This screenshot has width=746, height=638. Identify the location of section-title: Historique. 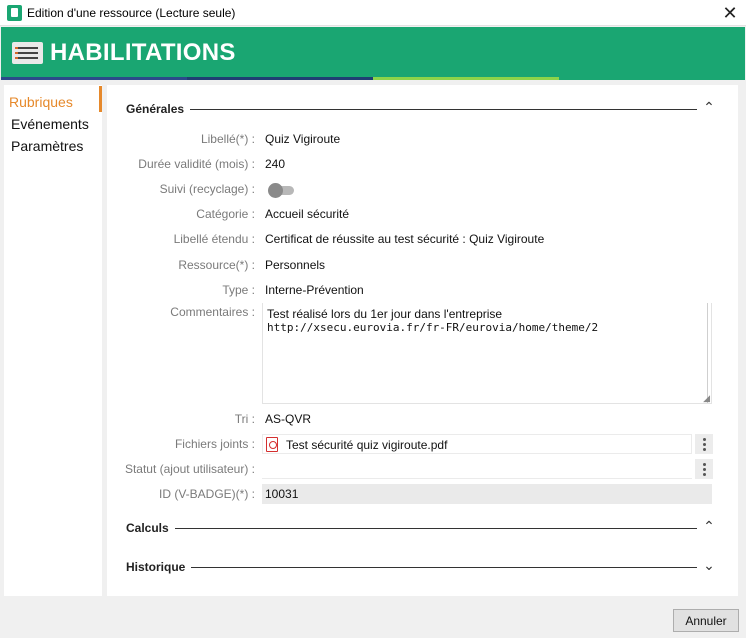
(159, 567).